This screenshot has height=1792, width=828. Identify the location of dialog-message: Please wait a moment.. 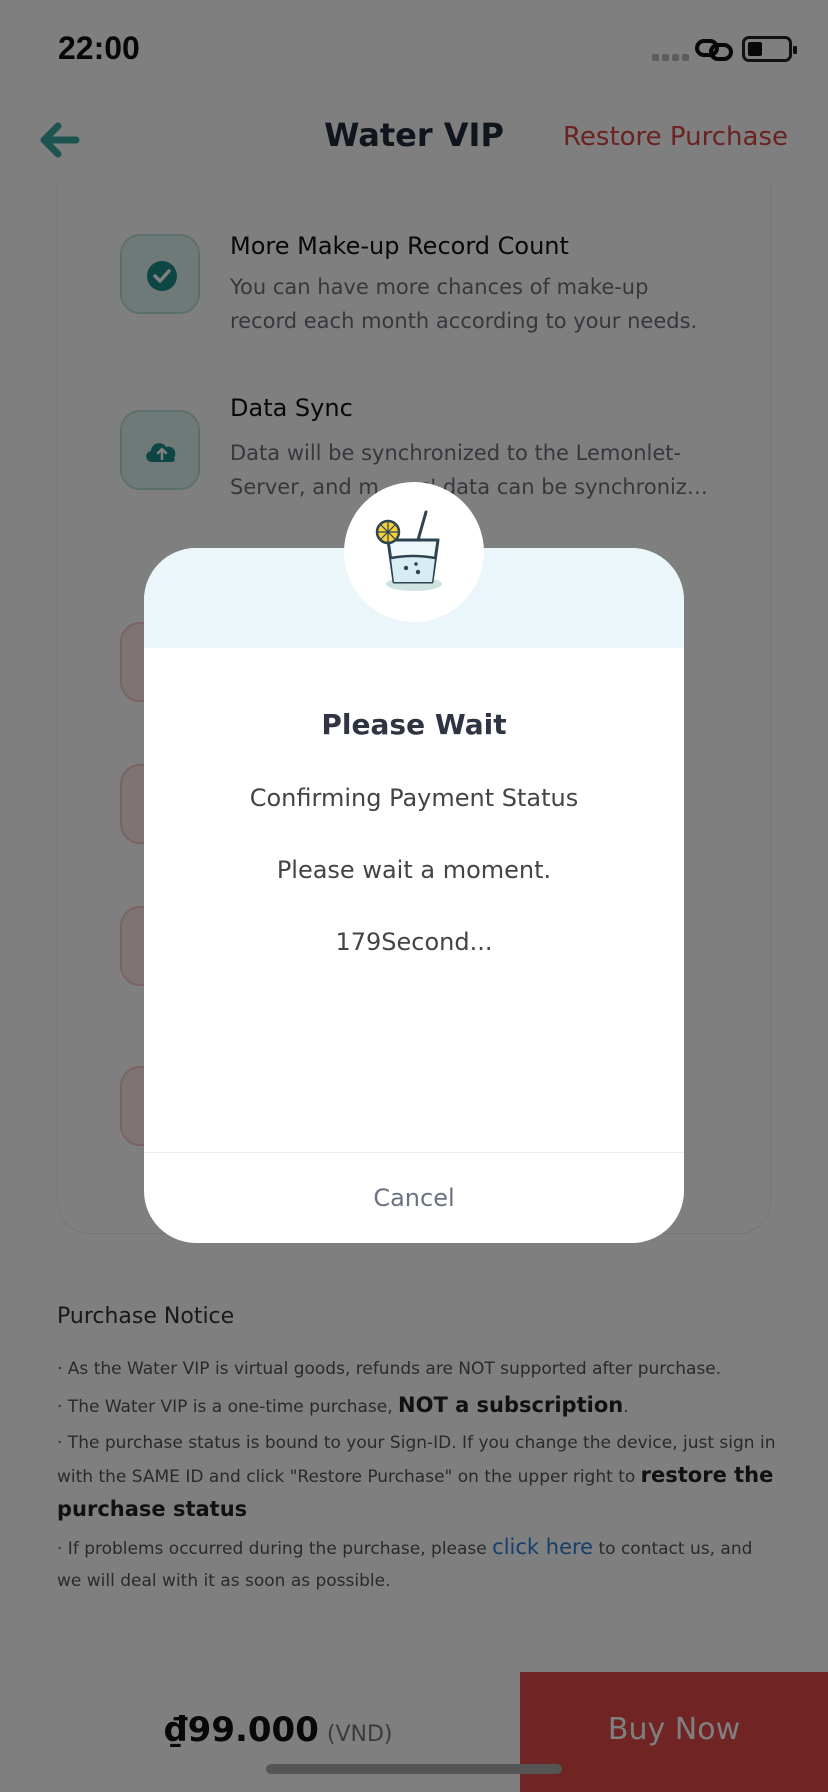
(414, 870).